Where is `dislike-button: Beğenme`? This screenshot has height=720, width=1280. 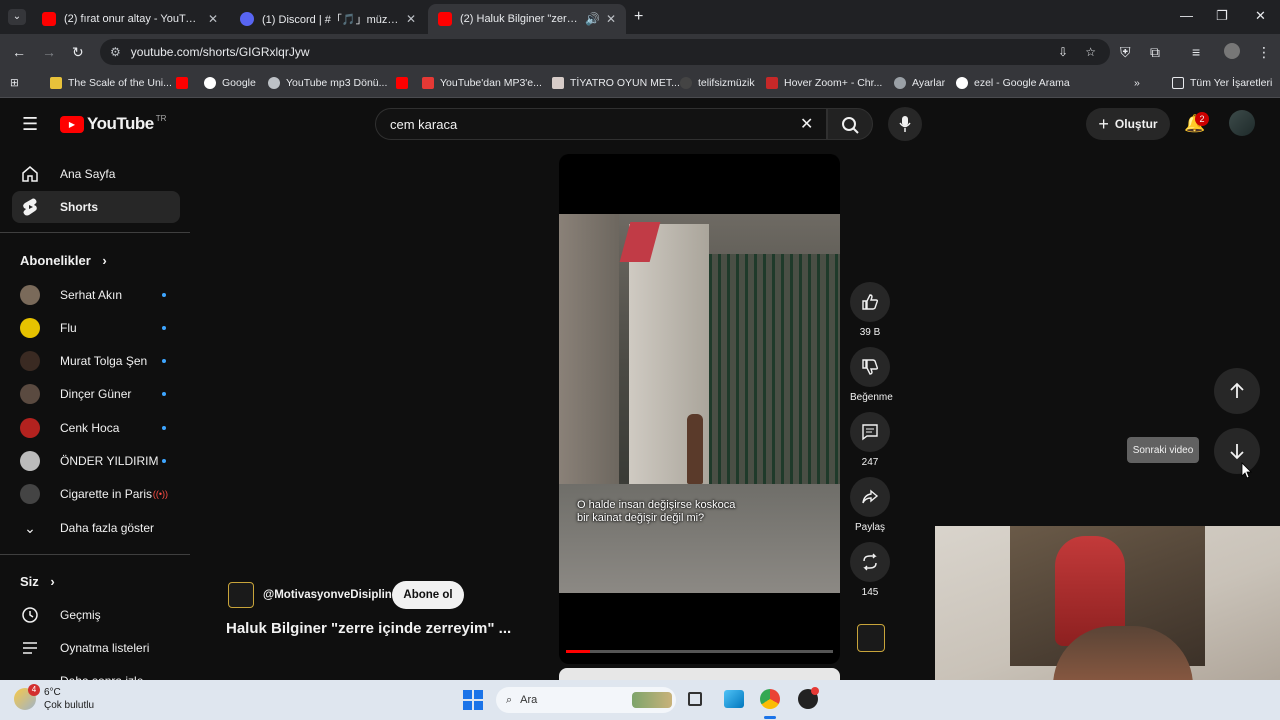 dislike-button: Beğenme is located at coordinates (871, 375).